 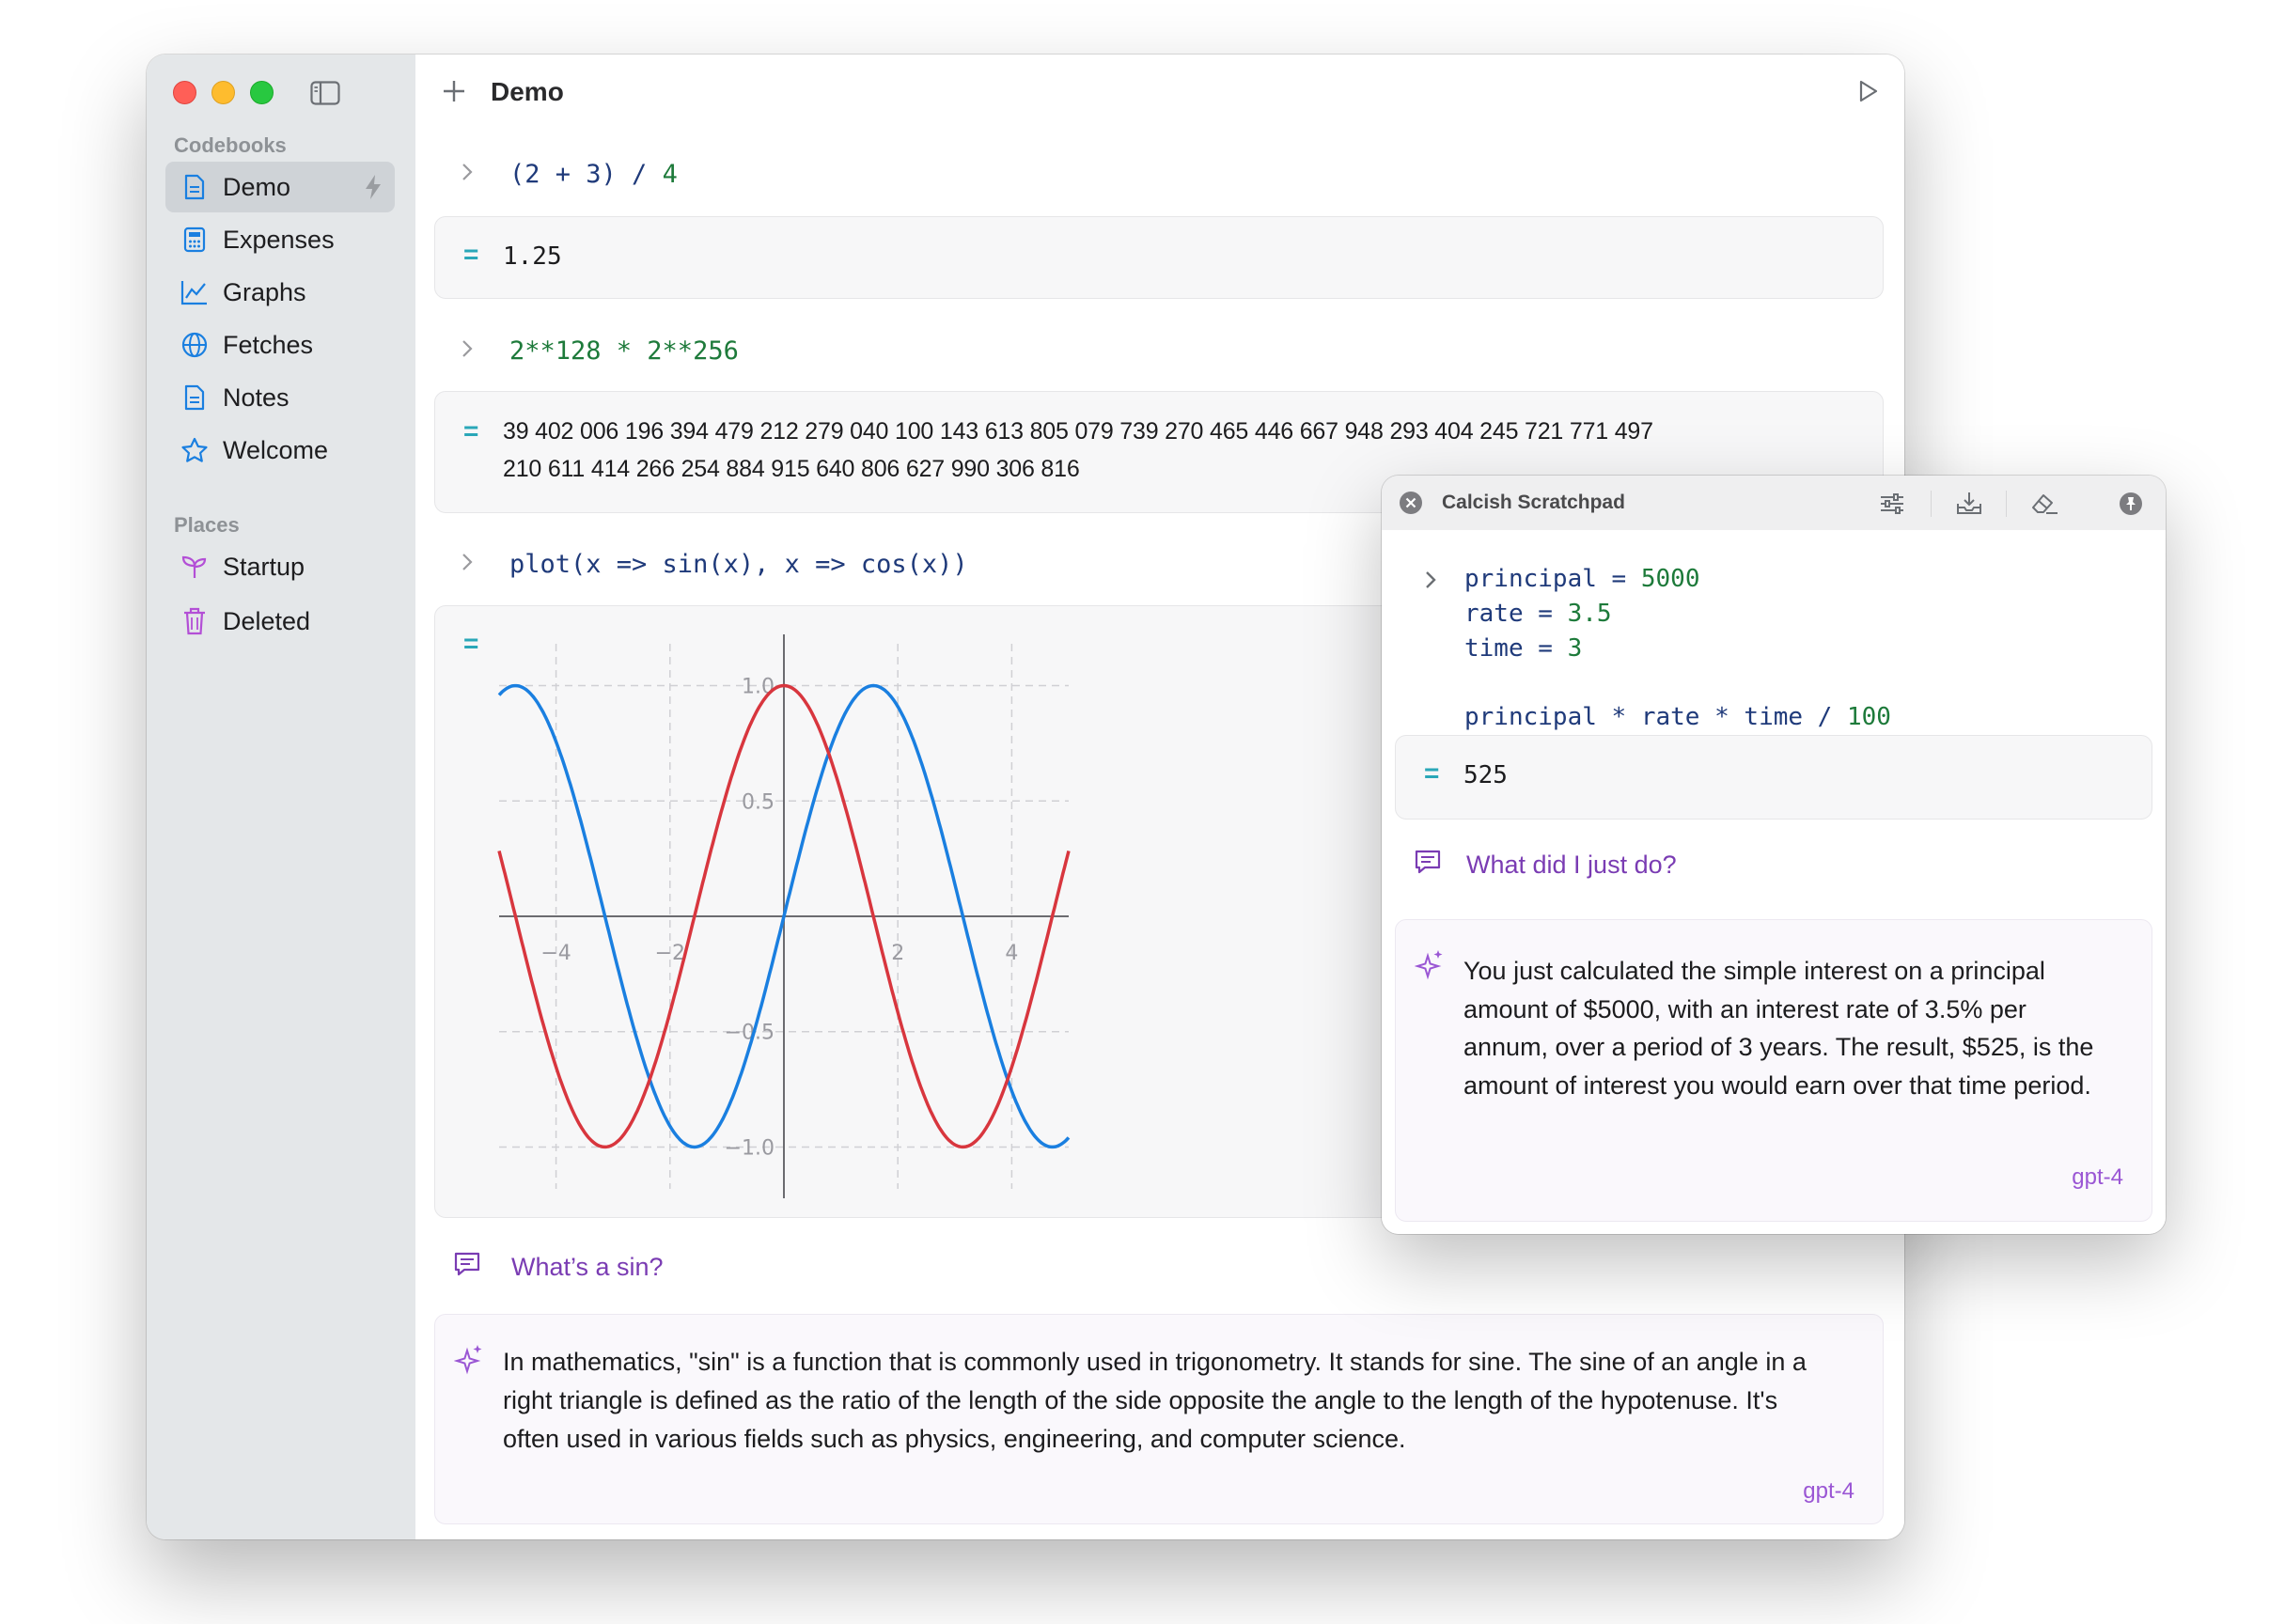 I want to click on sidebar-item-label: Startup, so click(x=264, y=566).